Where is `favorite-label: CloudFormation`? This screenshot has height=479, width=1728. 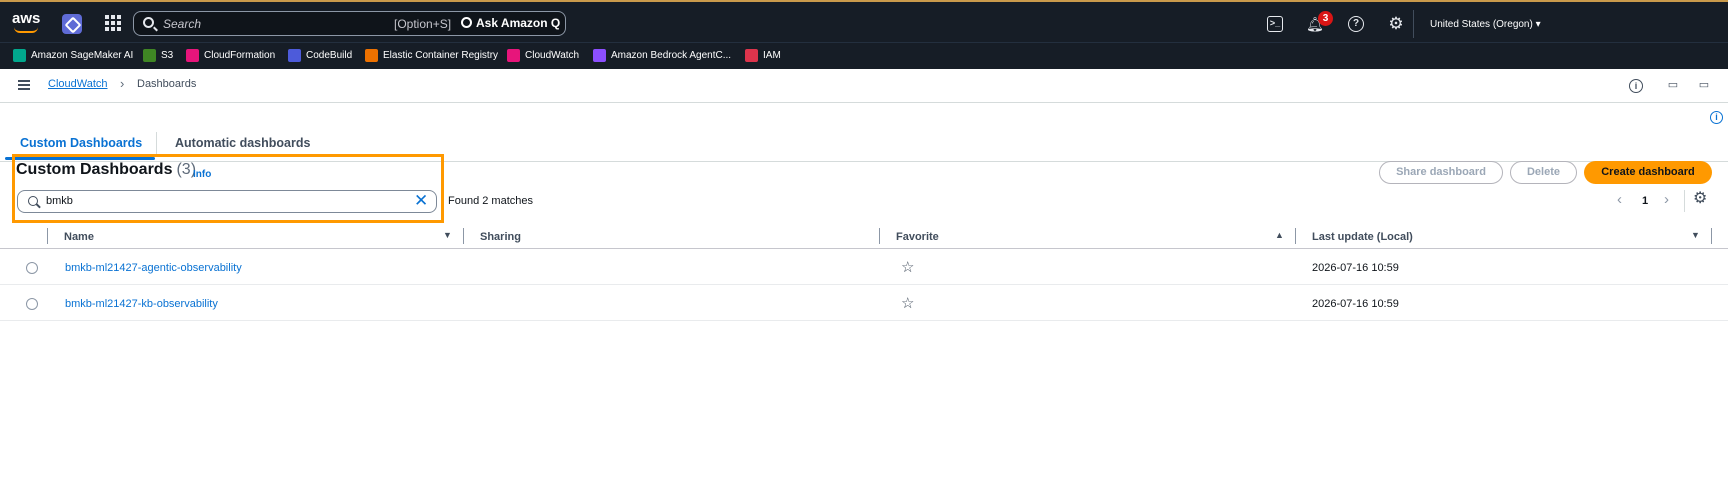 favorite-label: CloudFormation is located at coordinates (240, 55).